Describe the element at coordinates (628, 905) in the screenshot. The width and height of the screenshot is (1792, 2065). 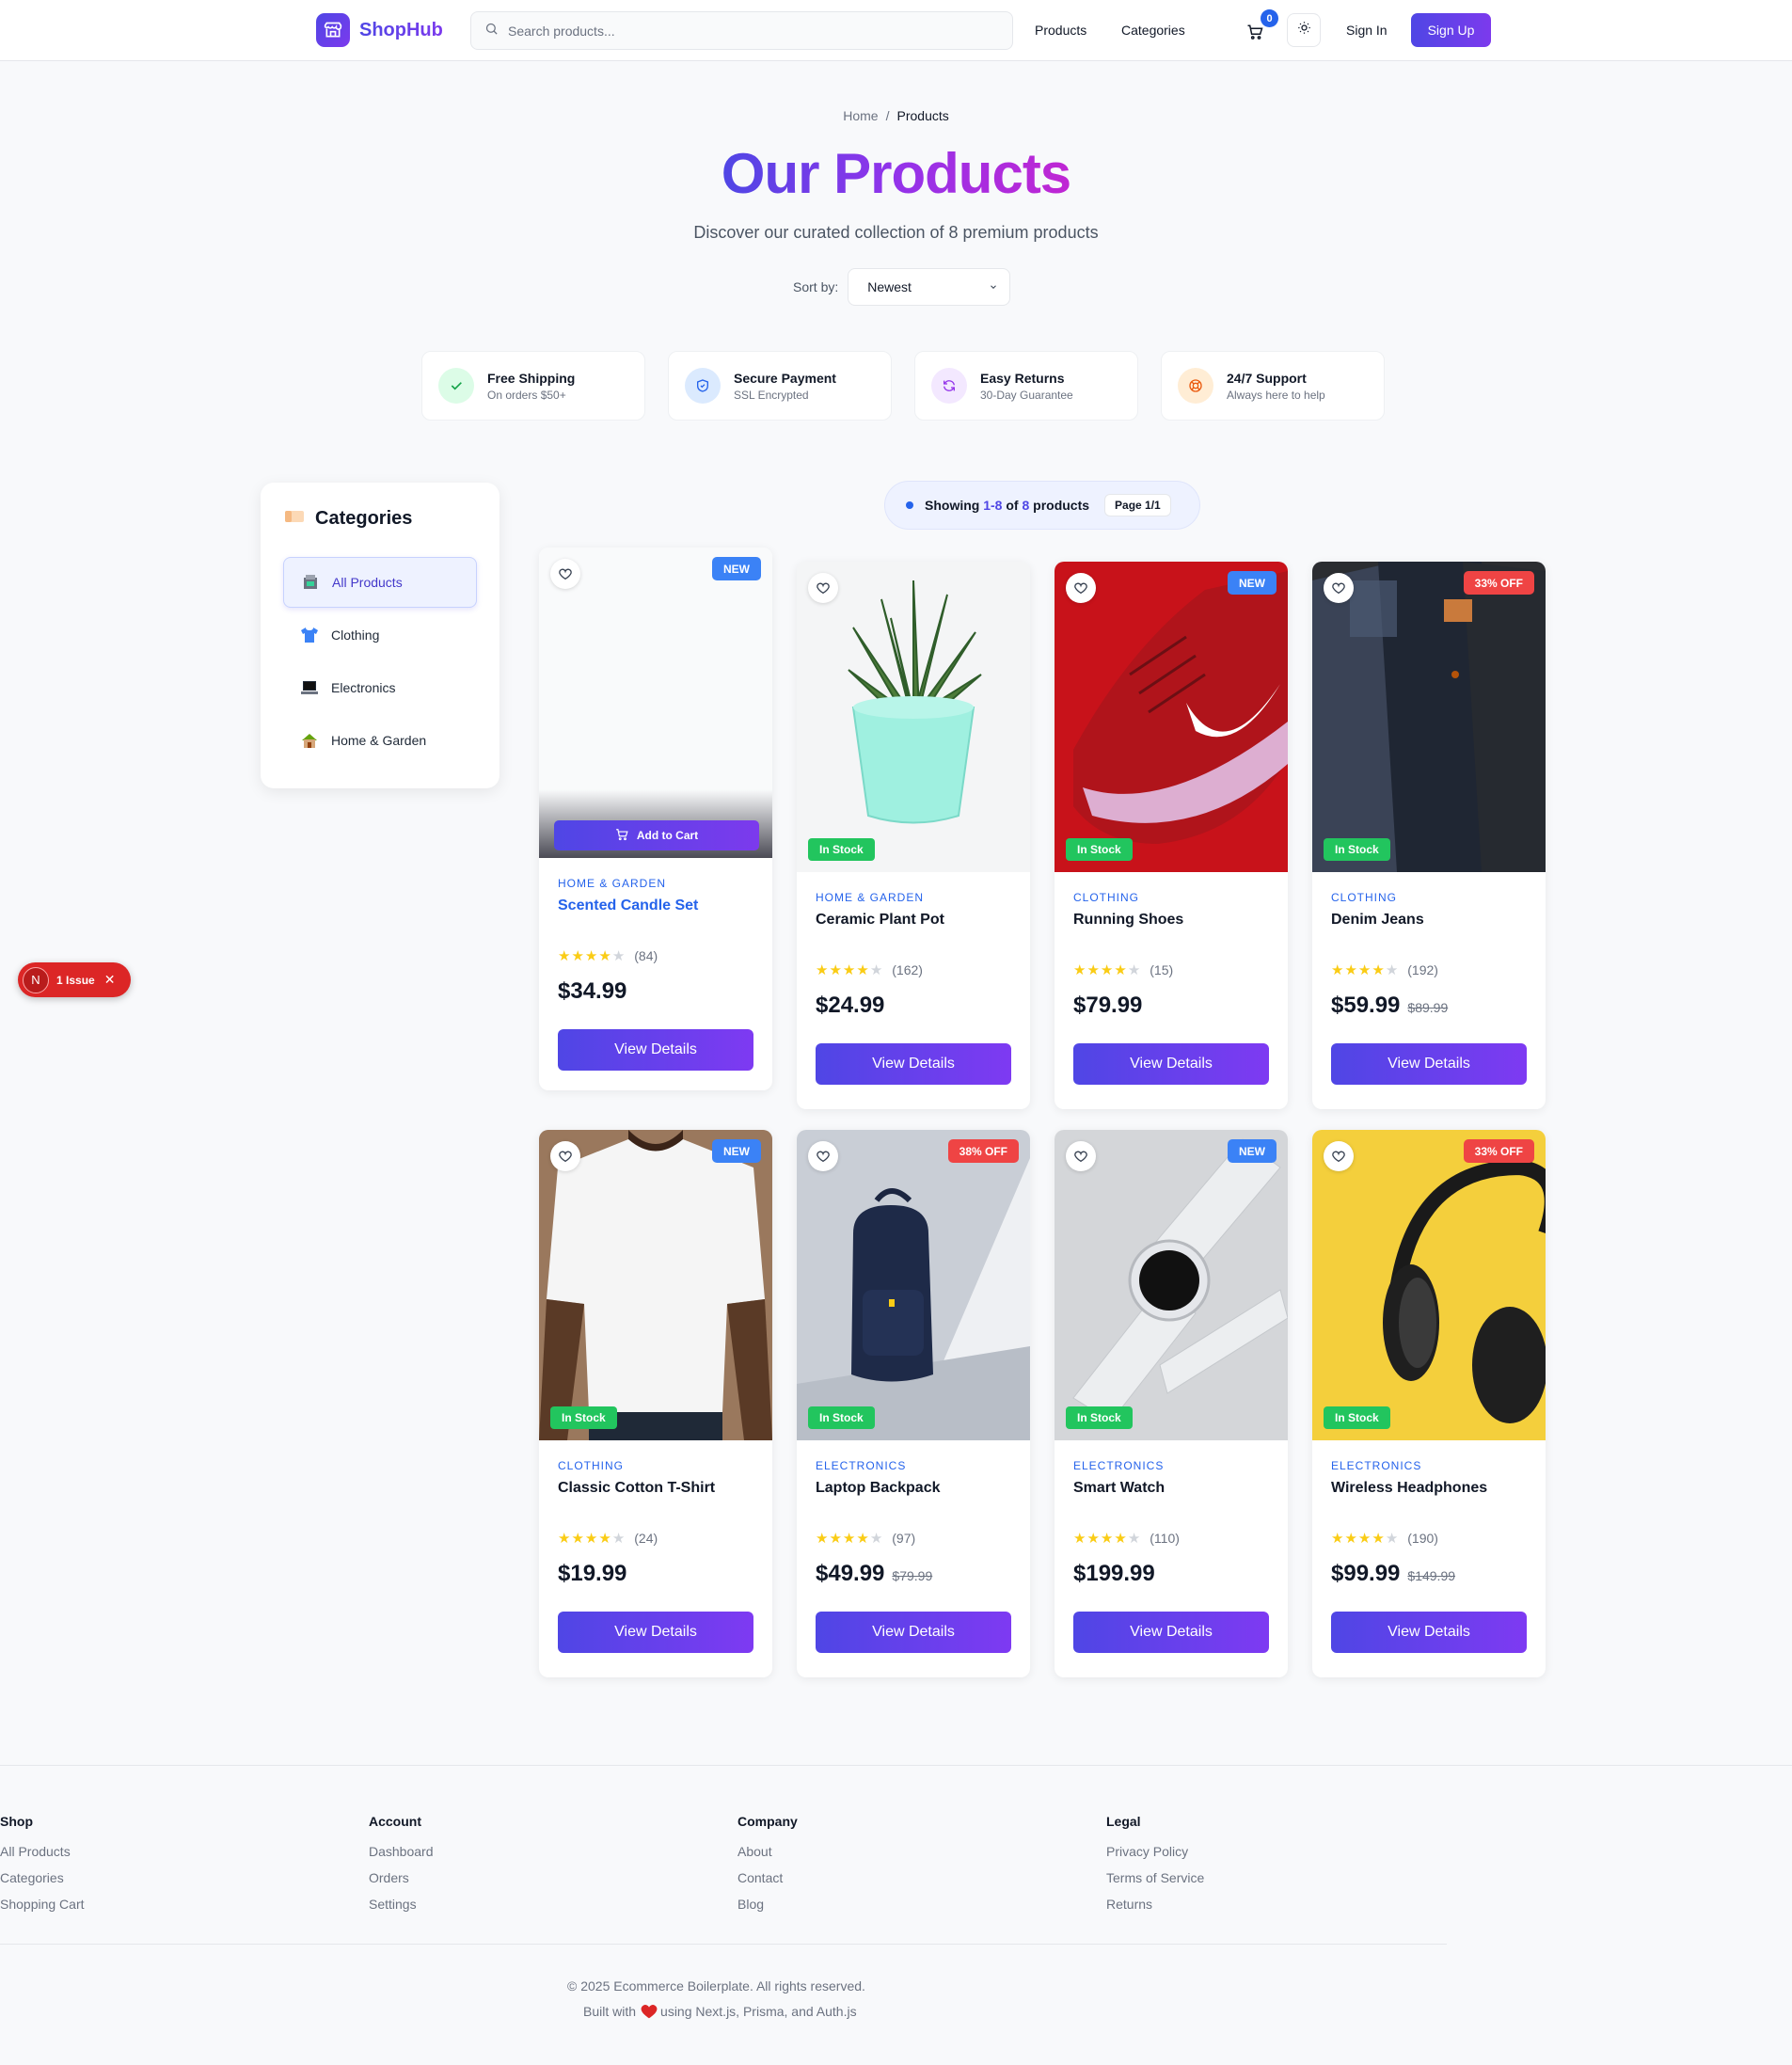
I see `product-name: Scented Candle Set` at that location.